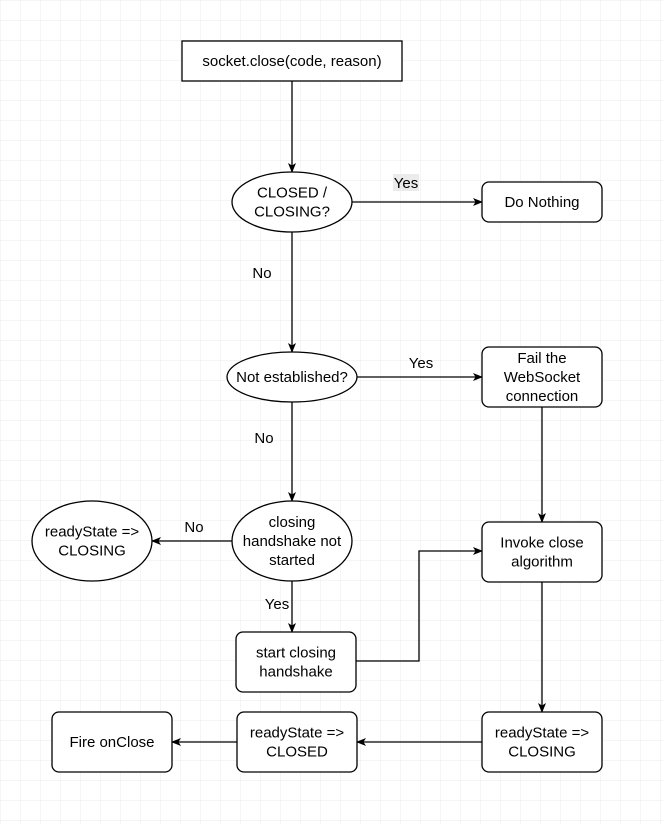  What do you see at coordinates (297, 752) in the screenshot?
I see `node-text: CLOSED` at bounding box center [297, 752].